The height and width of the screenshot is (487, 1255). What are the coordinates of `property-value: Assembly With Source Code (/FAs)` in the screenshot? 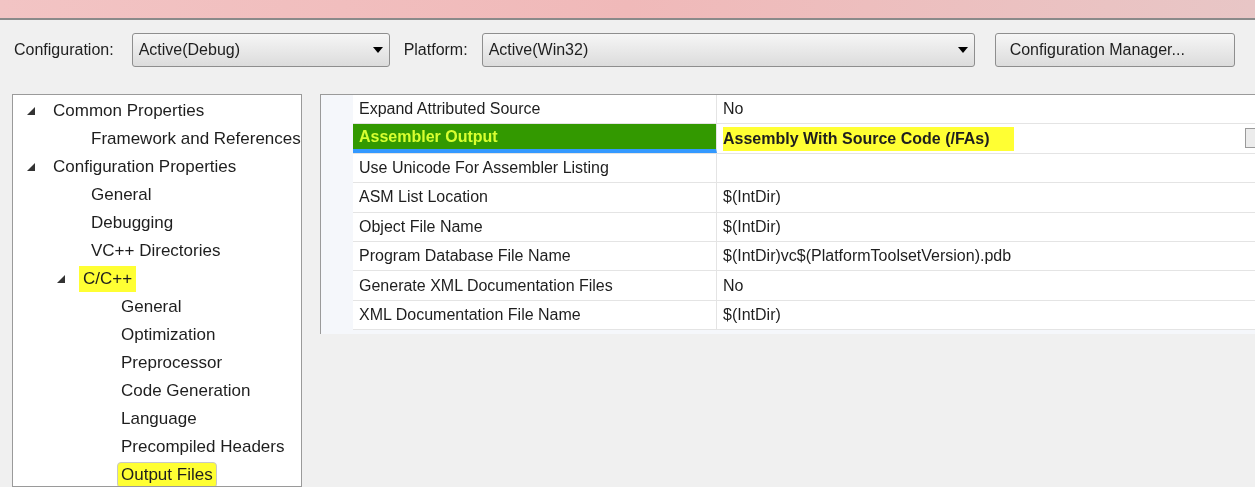 It's located at (868, 138).